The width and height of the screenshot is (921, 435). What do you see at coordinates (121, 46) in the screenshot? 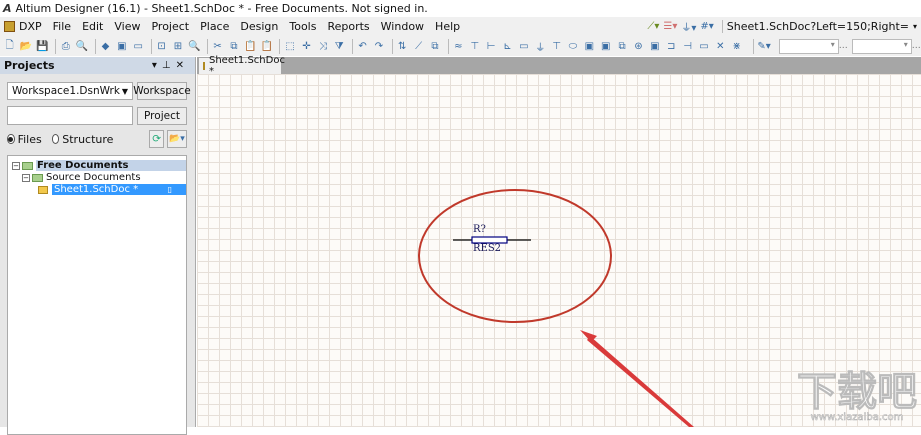
I see `board-icon: ▣` at bounding box center [121, 46].